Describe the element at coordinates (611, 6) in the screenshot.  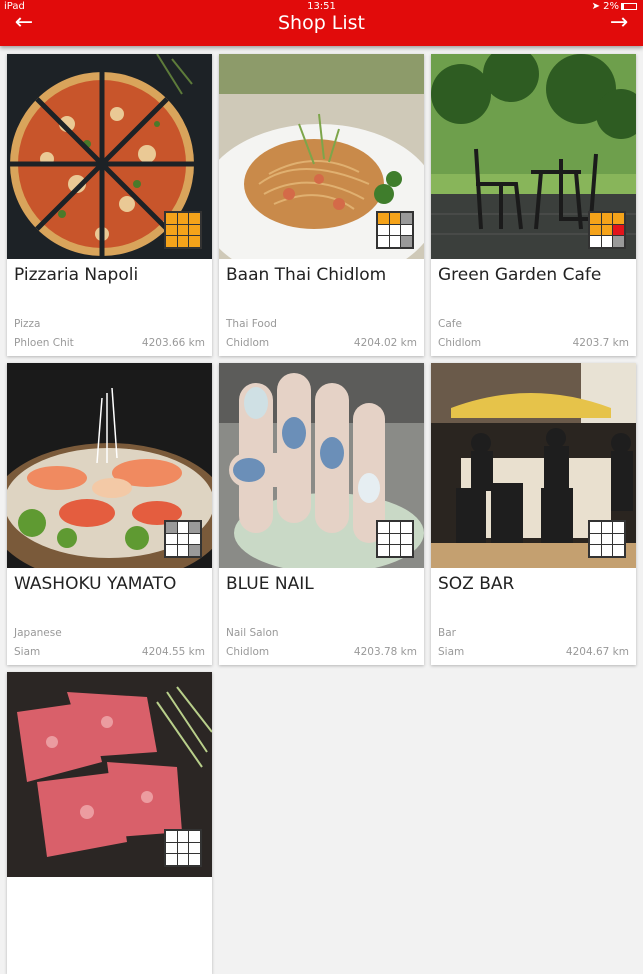
I see `battery-percent: 2%` at that location.